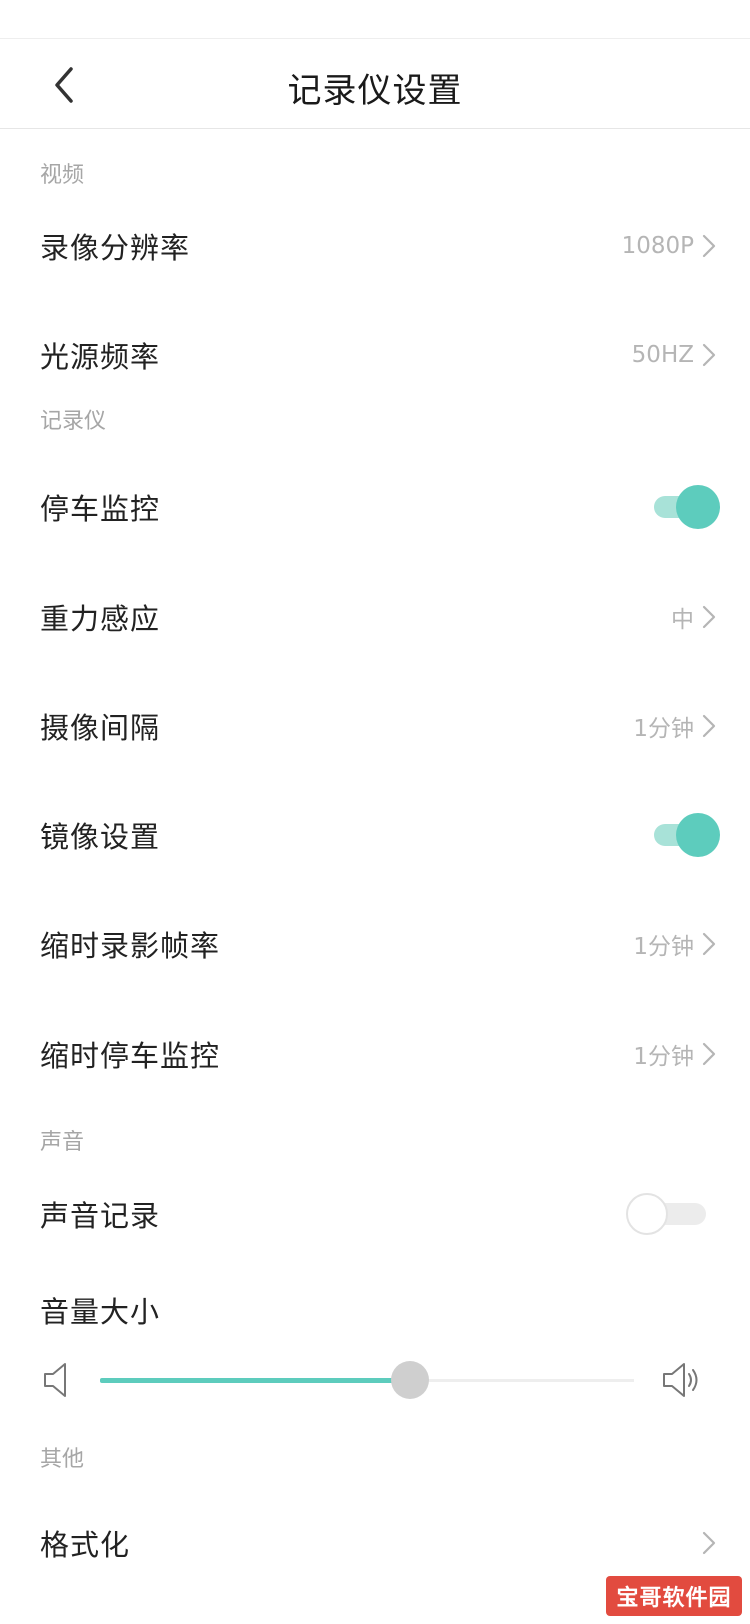  I want to click on setting-row-parking-monitor: 停车监控, so click(375, 507).